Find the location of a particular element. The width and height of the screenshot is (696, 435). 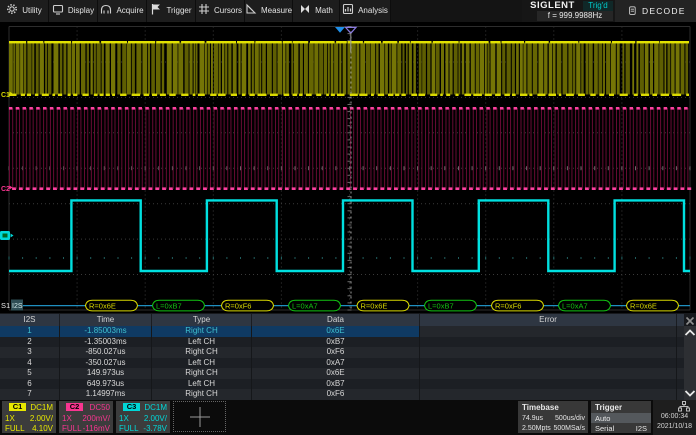

svg-text: S1 is located at coordinates (5, 305).